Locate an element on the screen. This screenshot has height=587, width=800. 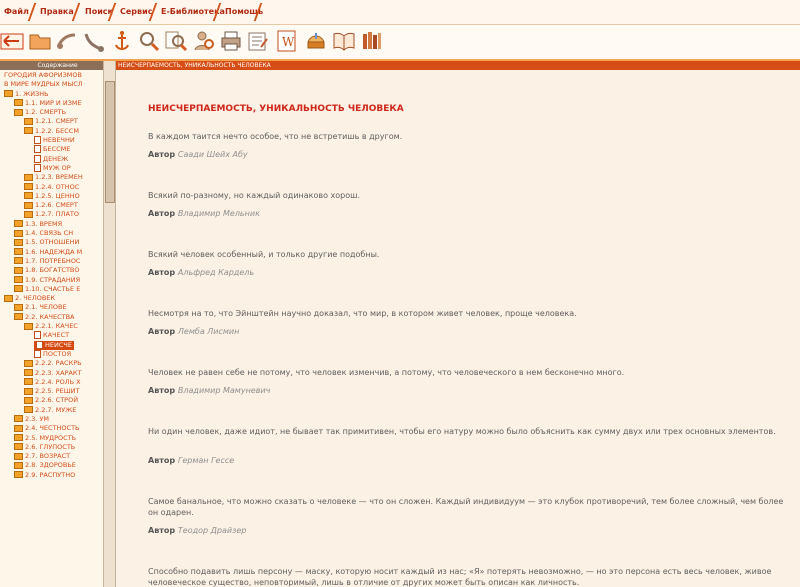
tree-node: 1.2.4. ОТНОС is located at coordinates (52, 187).